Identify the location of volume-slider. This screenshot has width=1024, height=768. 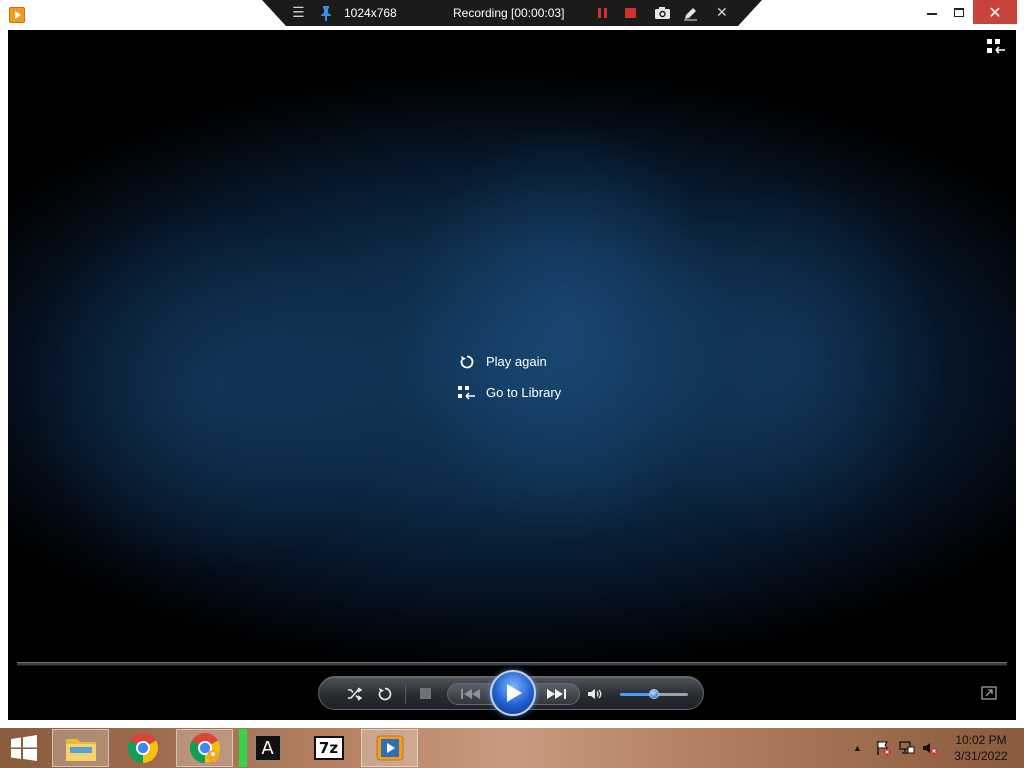
(654, 694).